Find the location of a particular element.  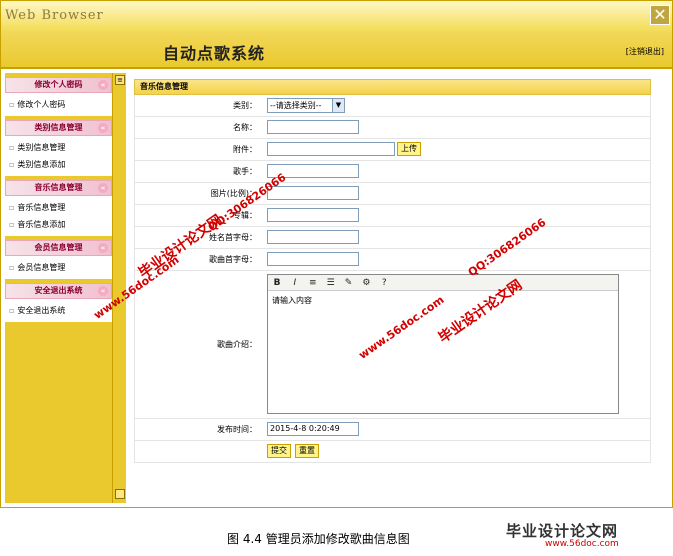

row-category: 类别： --请选择类别-- ▼ is located at coordinates (392, 106).